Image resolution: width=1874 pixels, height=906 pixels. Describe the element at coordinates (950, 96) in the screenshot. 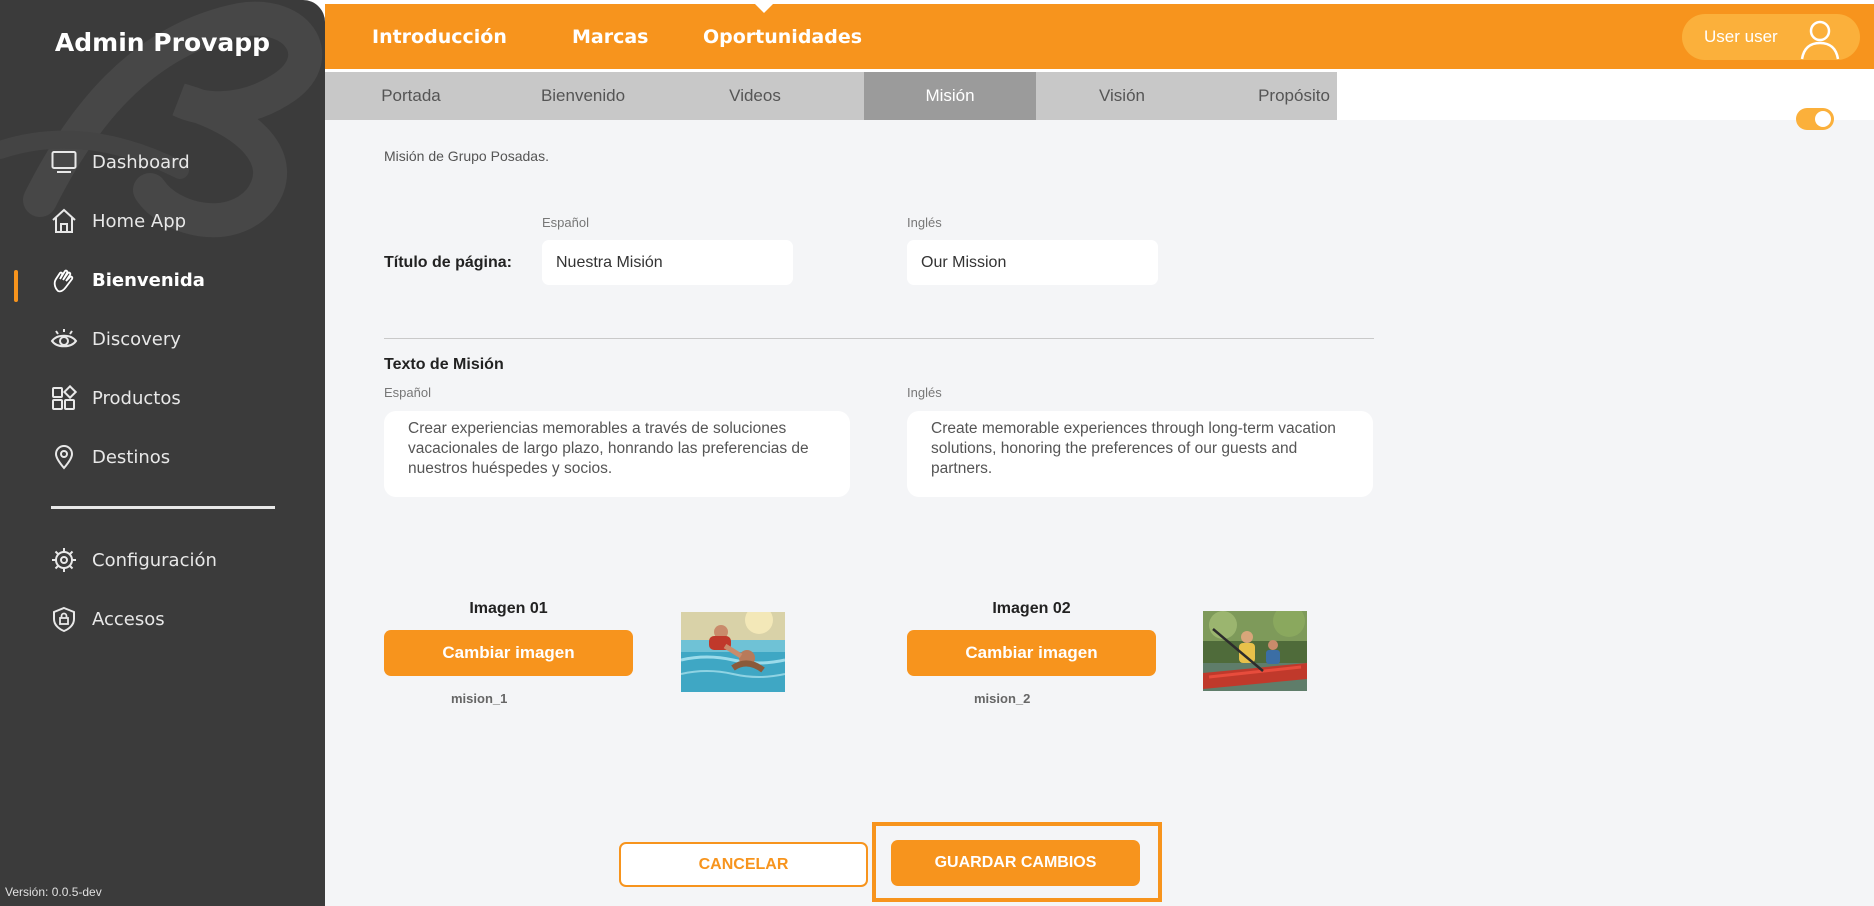

I see `subtab-mision: Misión` at that location.